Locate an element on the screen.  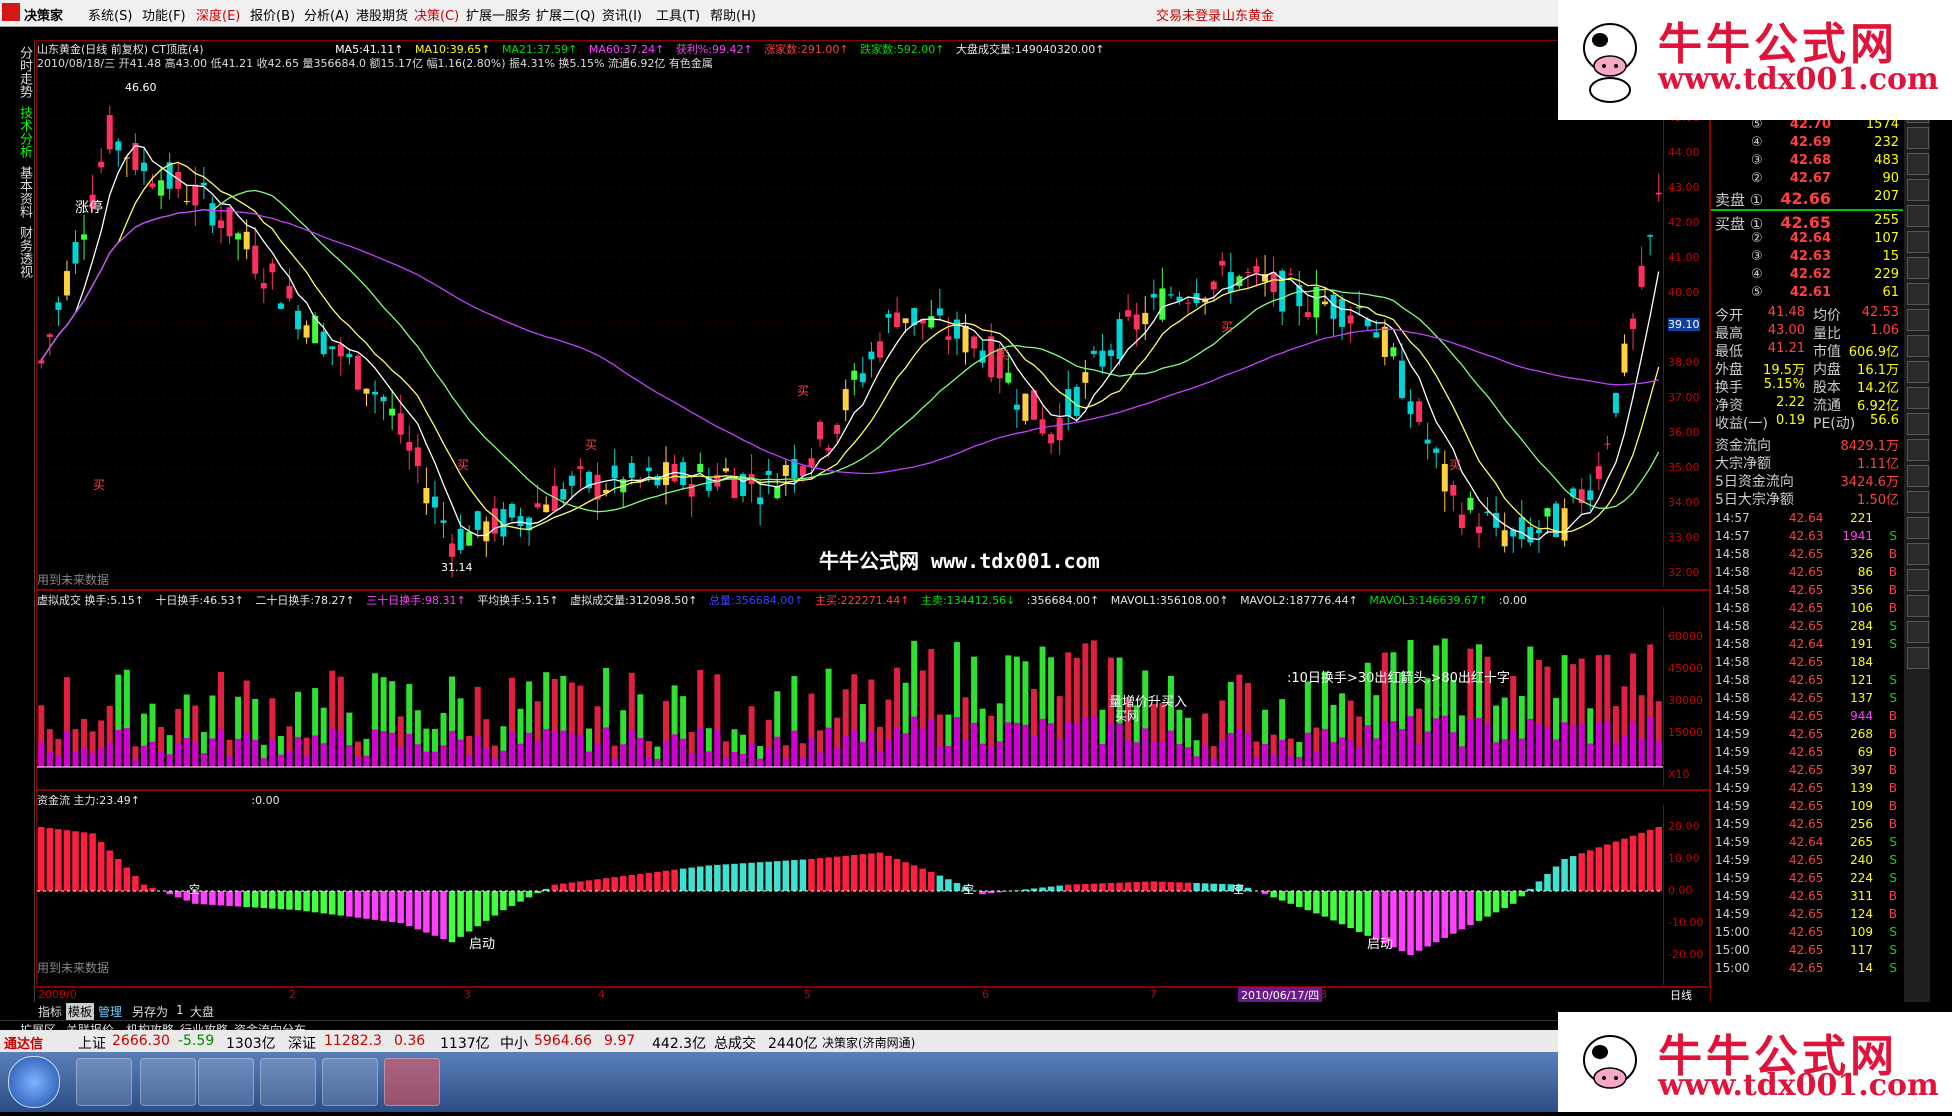
app-task-icon is located at coordinates (350, 1082).